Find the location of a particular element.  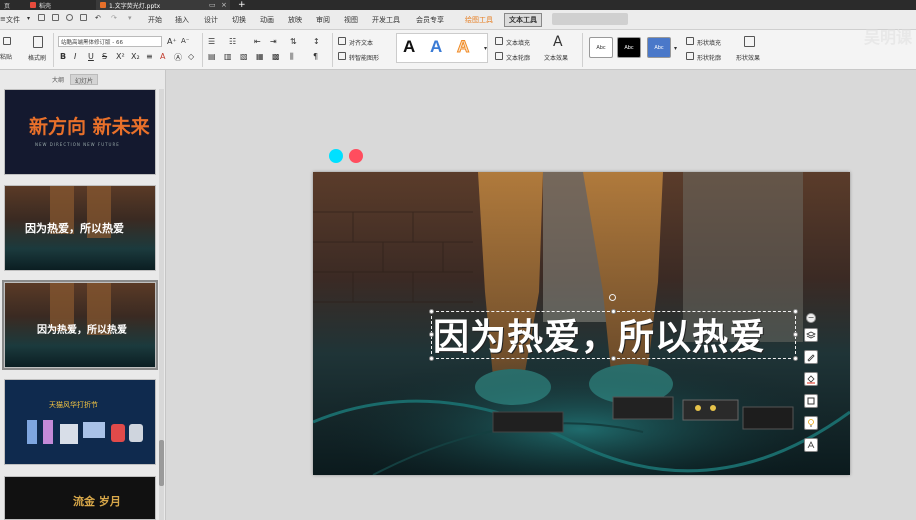

tab-outline: 大纲 is located at coordinates (58, 79).